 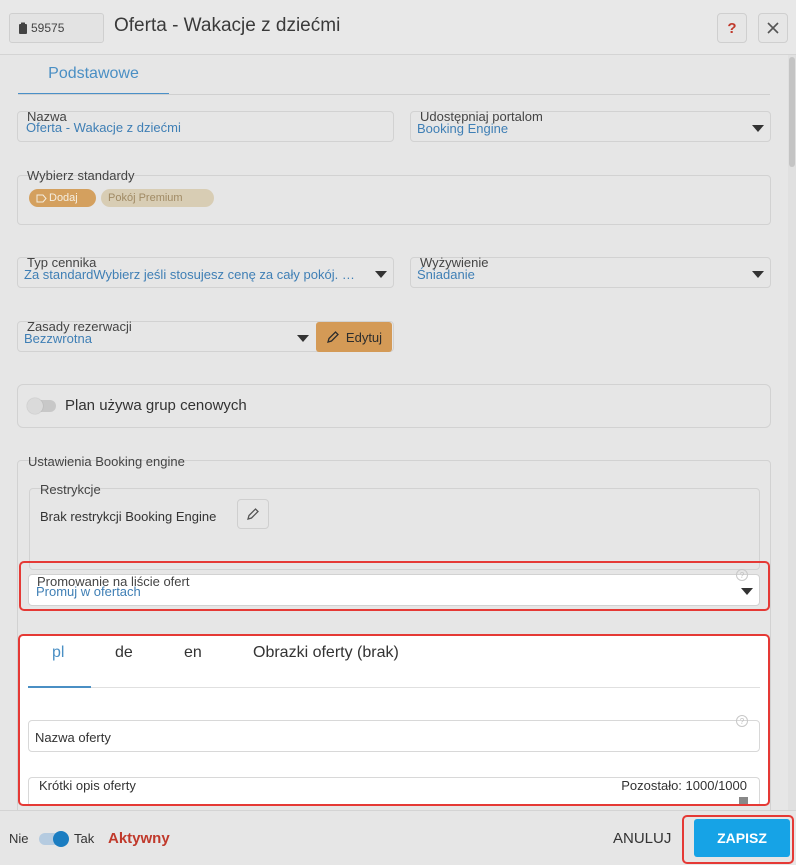 What do you see at coordinates (23, 28) in the screenshot?
I see `clipboard-icon` at bounding box center [23, 28].